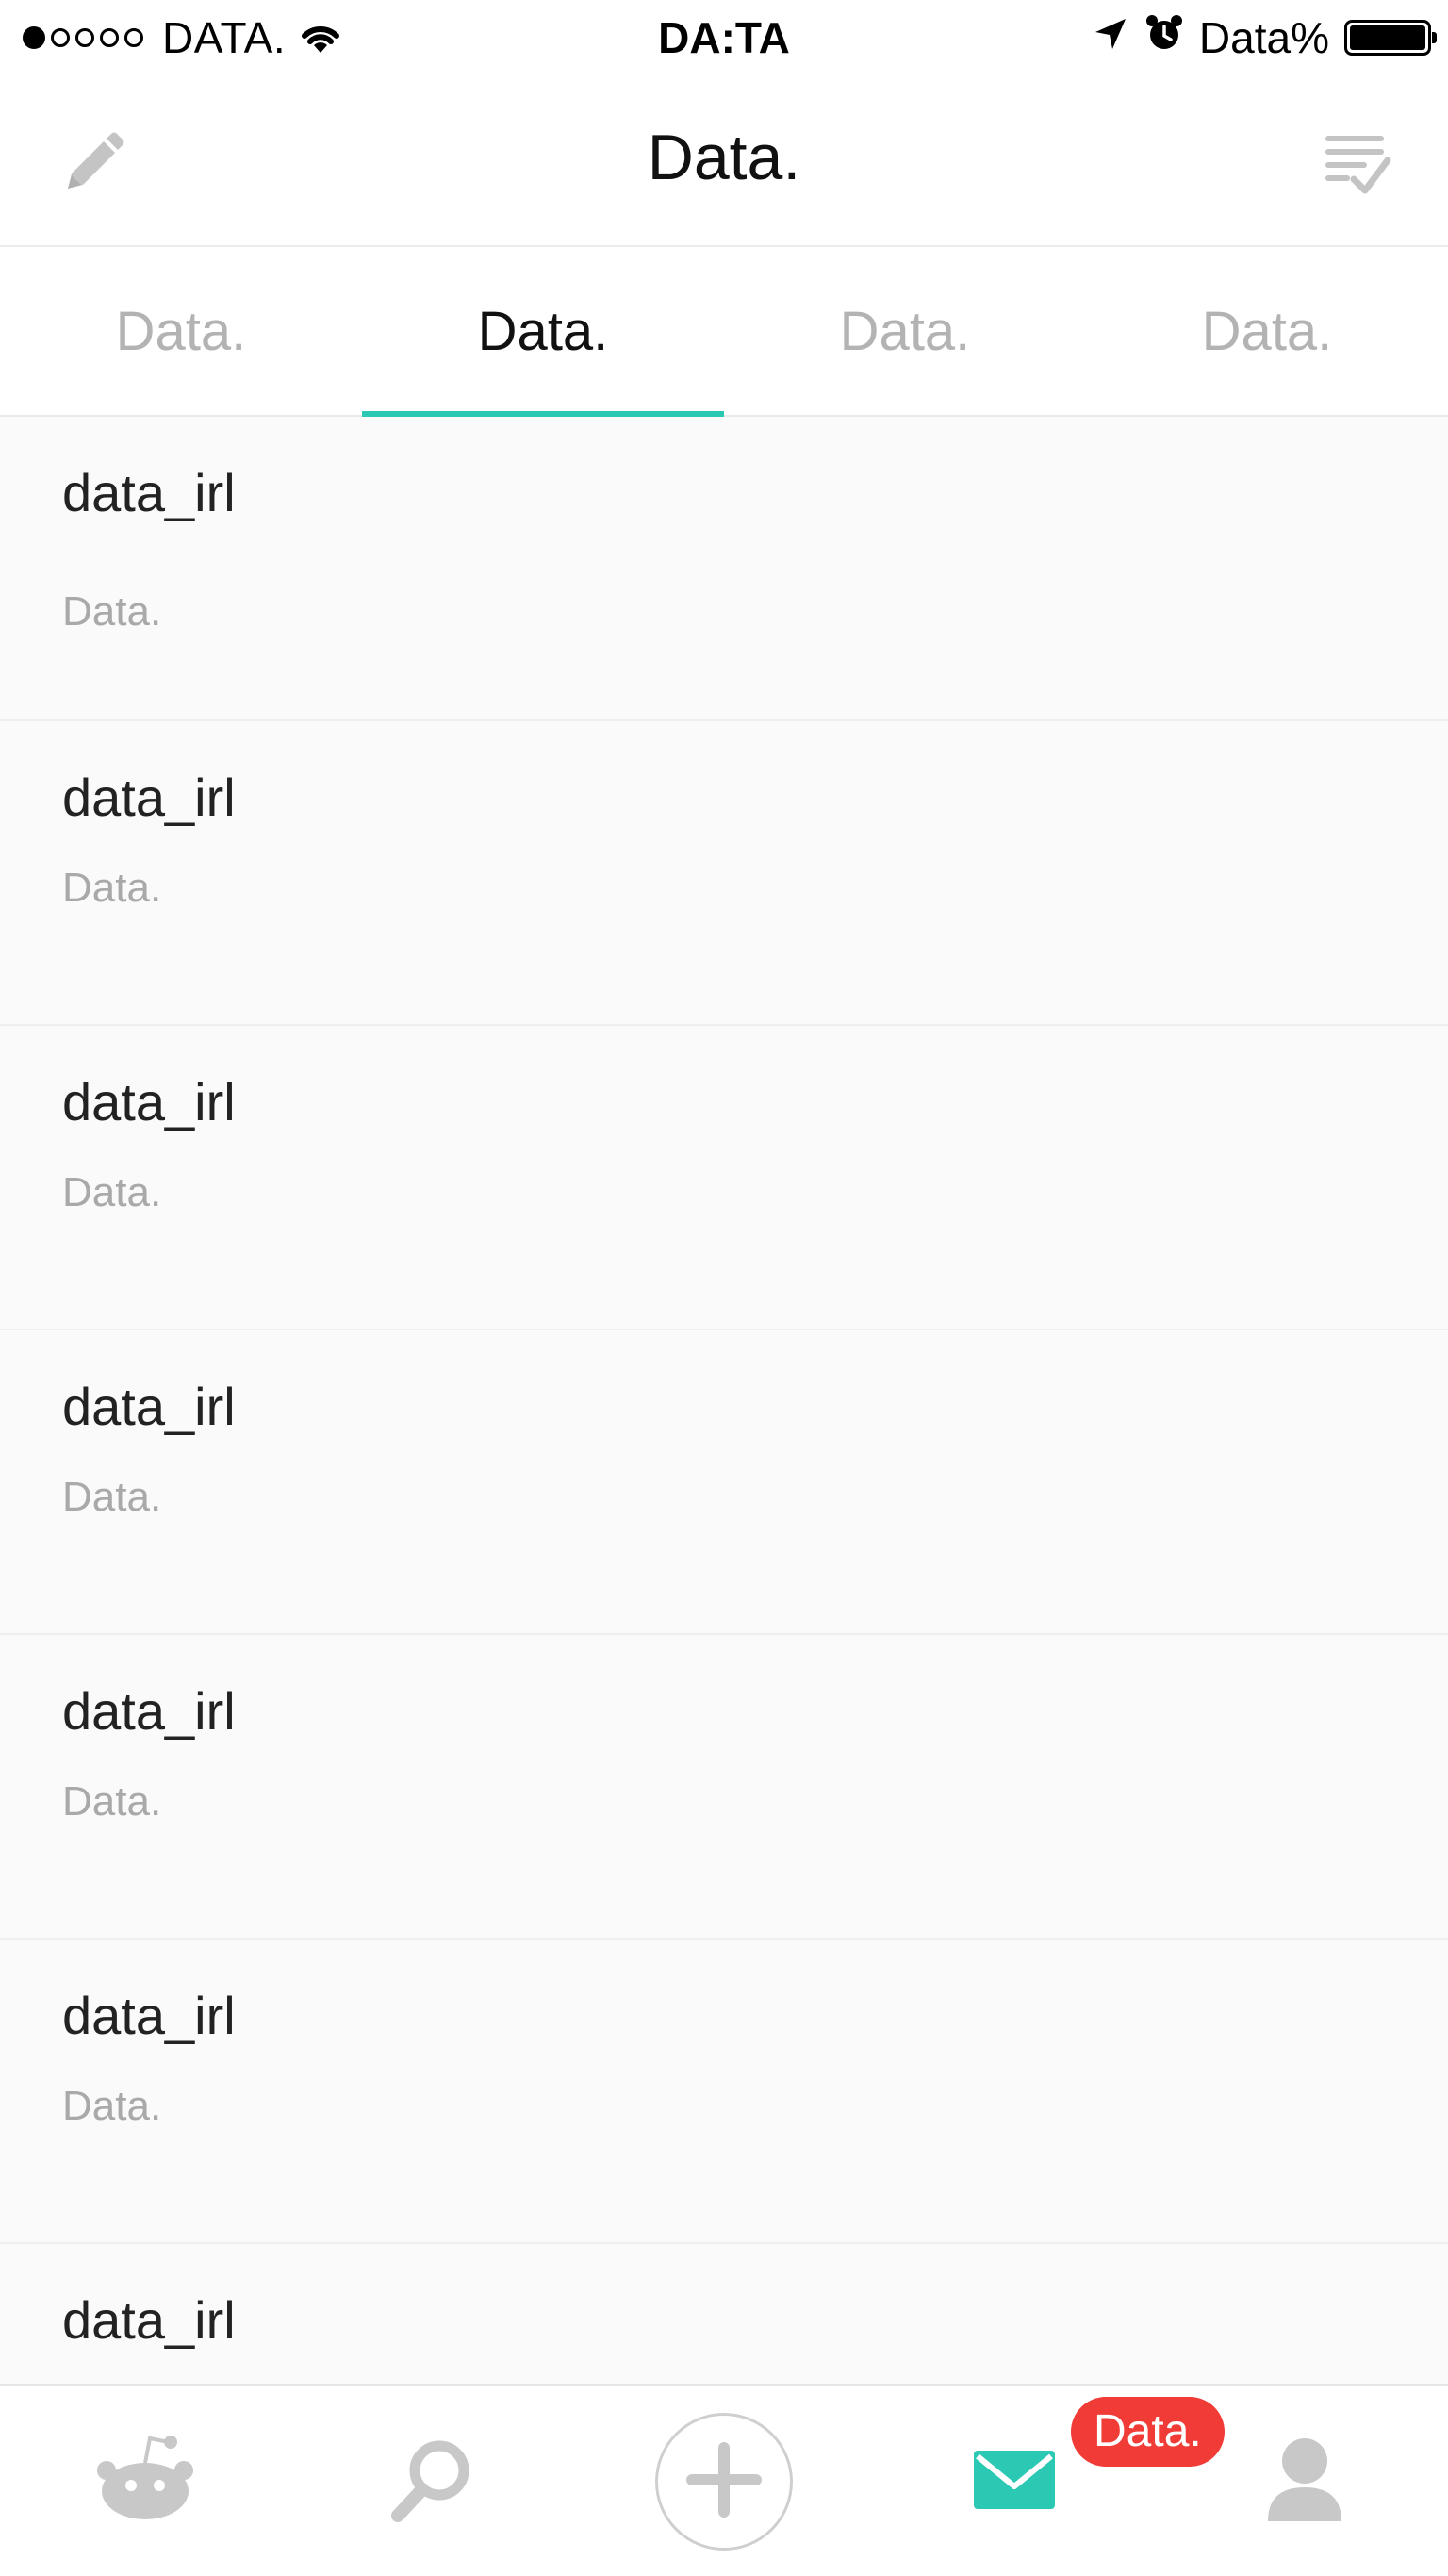  I want to click on tab-1: Data., so click(181, 331).